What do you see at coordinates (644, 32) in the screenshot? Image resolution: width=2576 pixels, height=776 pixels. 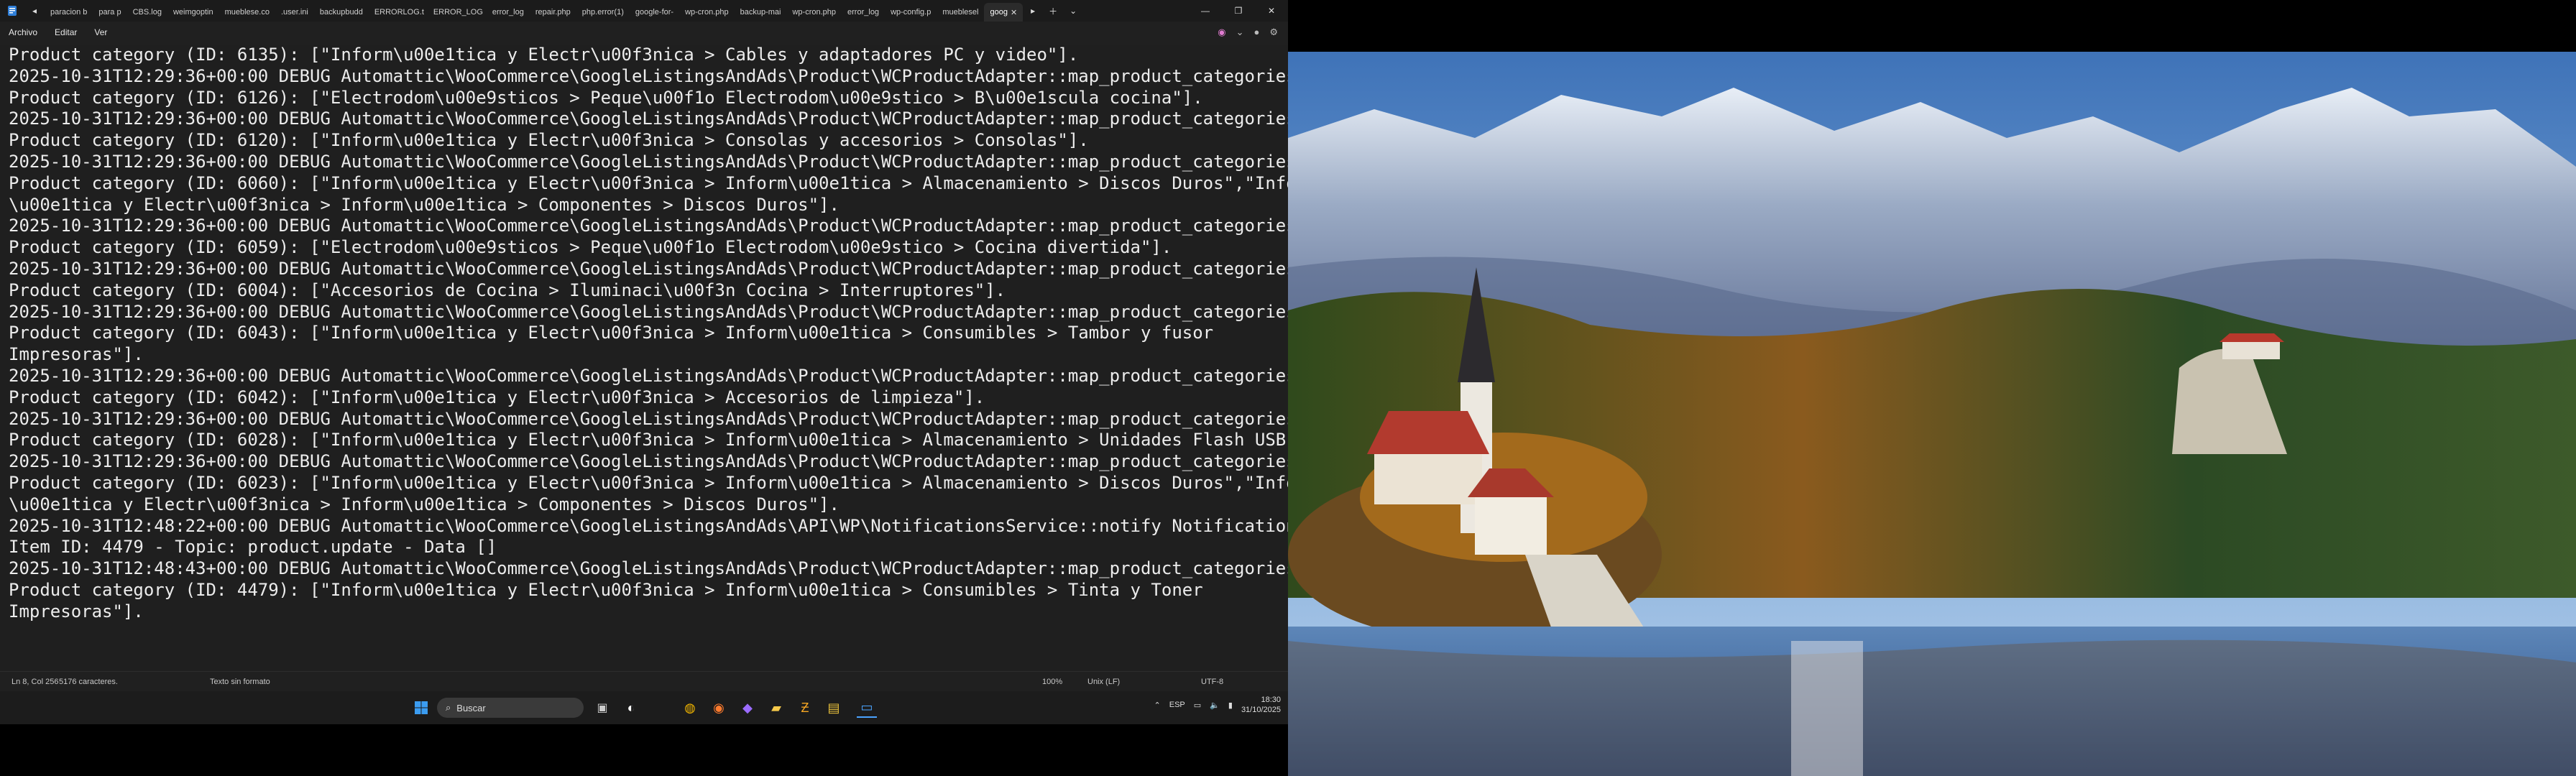 I see `menu-bar: Archivo Editar Ver ◉ ⌄ ● ⚙` at bounding box center [644, 32].